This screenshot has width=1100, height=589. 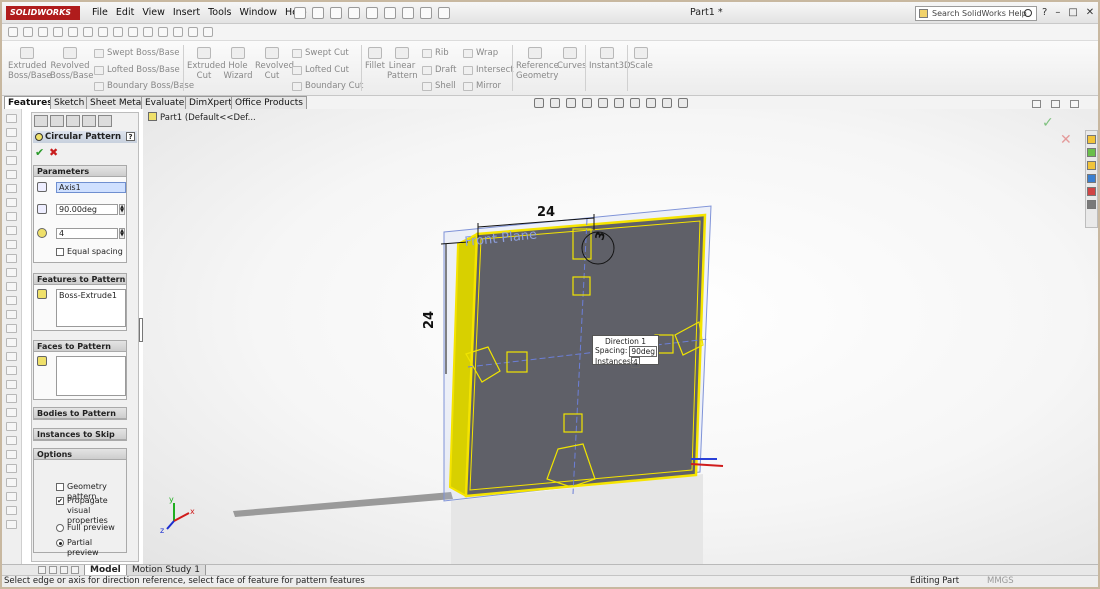 I want to click on curves-button: Curves, so click(x=572, y=59).